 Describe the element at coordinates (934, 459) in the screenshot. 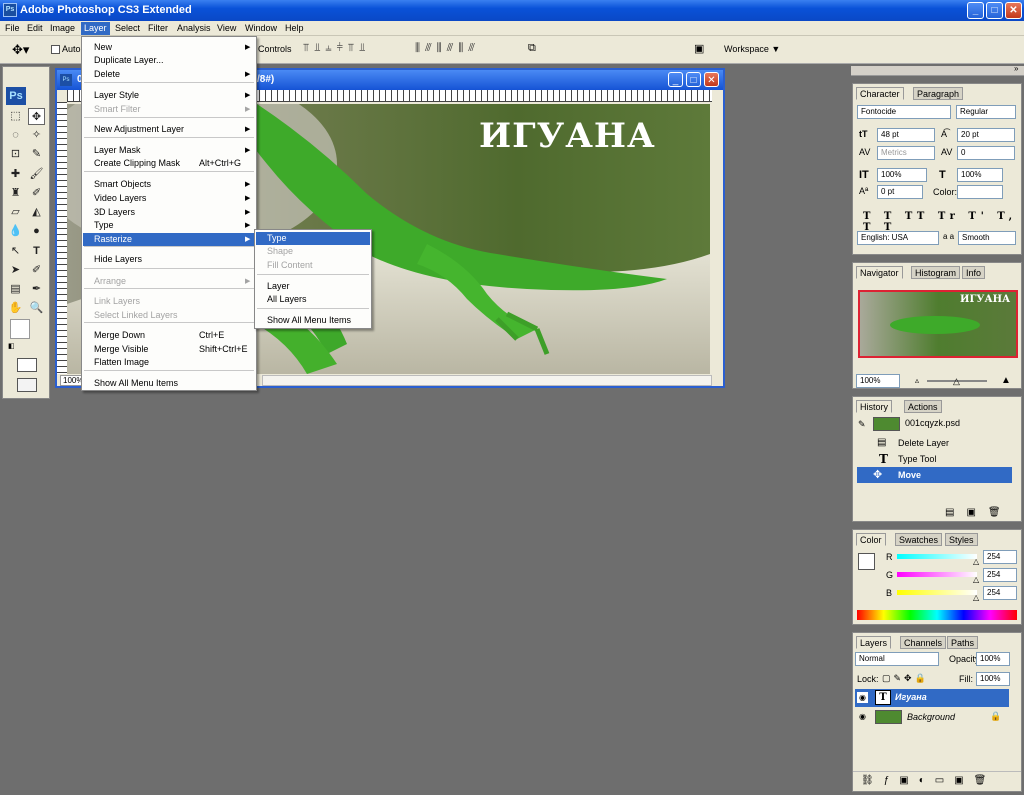

I see `history-item: T Type Tool` at that location.